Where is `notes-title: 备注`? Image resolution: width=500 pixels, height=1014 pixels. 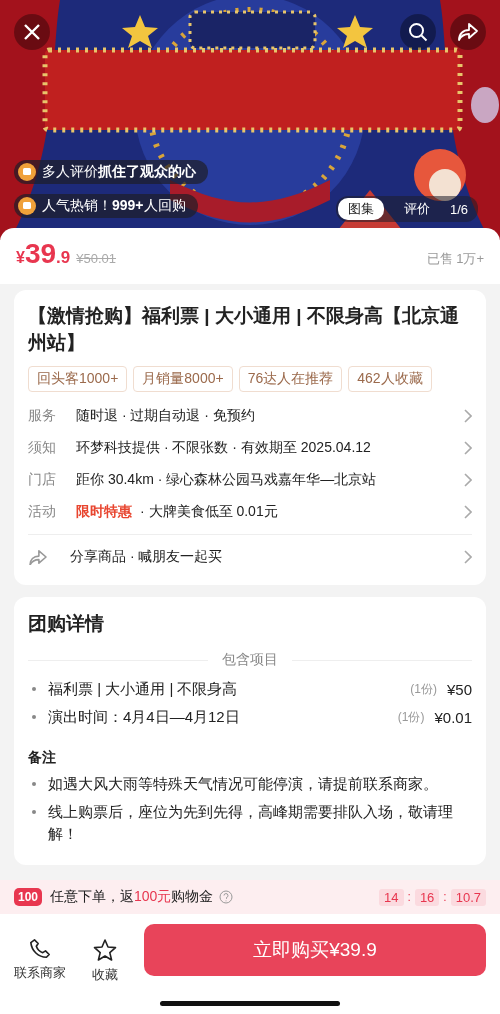 notes-title: 备注 is located at coordinates (42, 758).